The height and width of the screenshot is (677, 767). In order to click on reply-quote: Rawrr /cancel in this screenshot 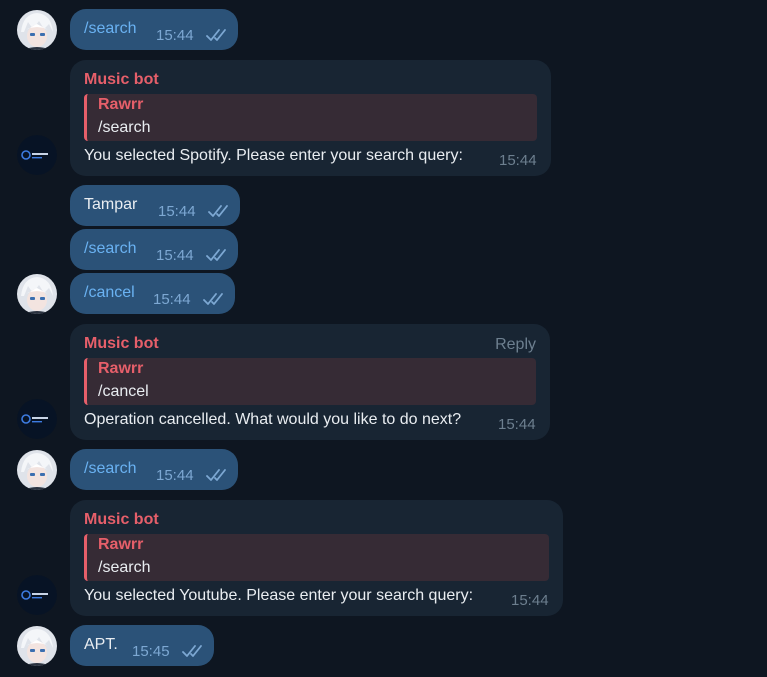, I will do `click(310, 381)`.